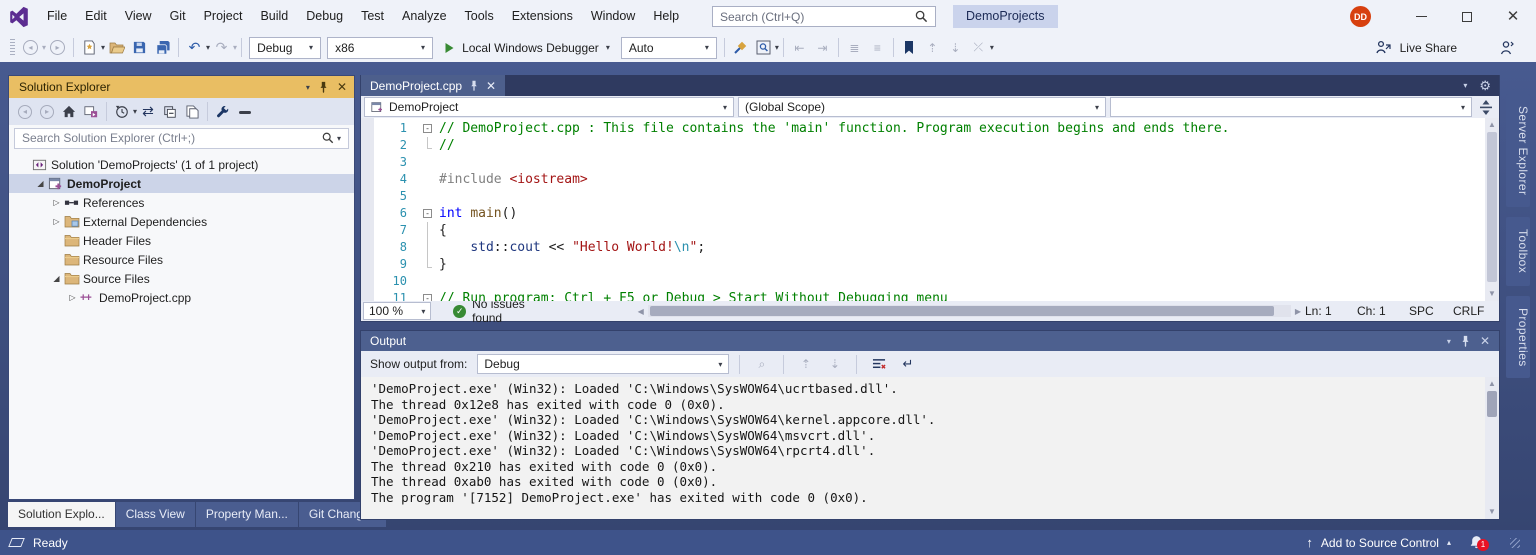  Describe the element at coordinates (608, 47) in the screenshot. I see `start-debugging-dropdown: ▾` at that location.